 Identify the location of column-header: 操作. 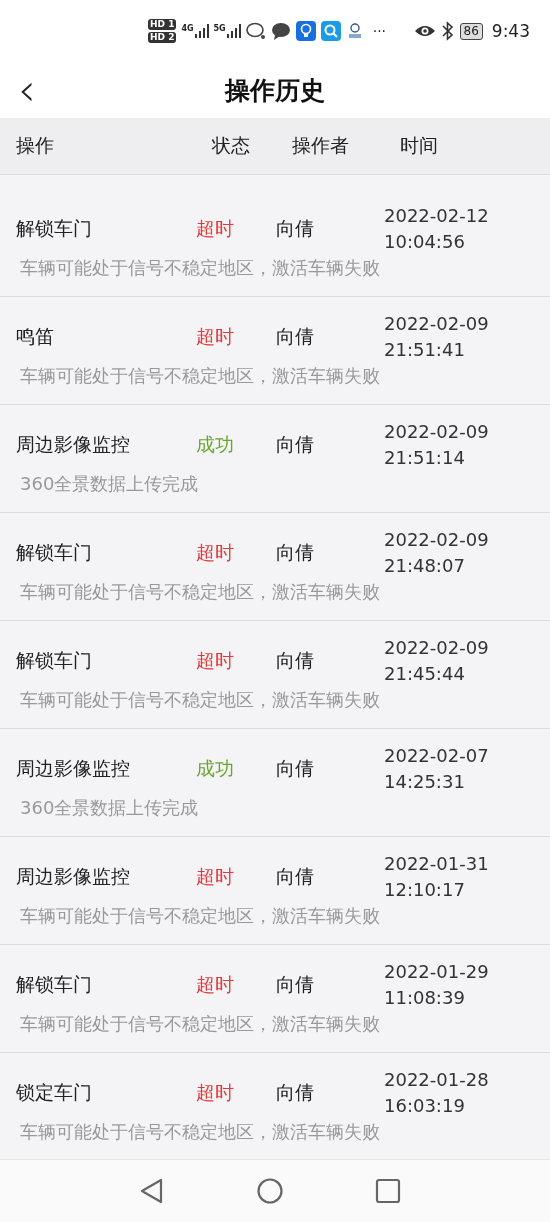
(35, 145).